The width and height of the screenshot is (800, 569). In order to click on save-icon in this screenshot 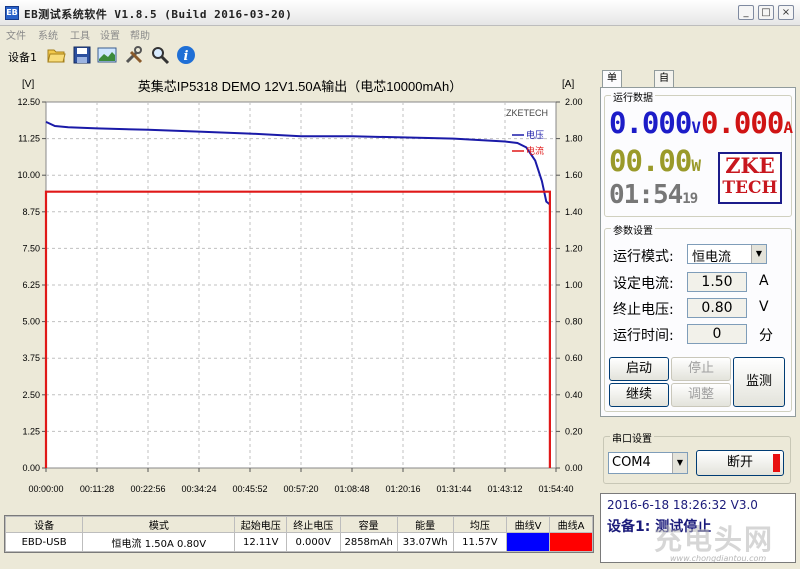, I will do `click(82, 55)`.